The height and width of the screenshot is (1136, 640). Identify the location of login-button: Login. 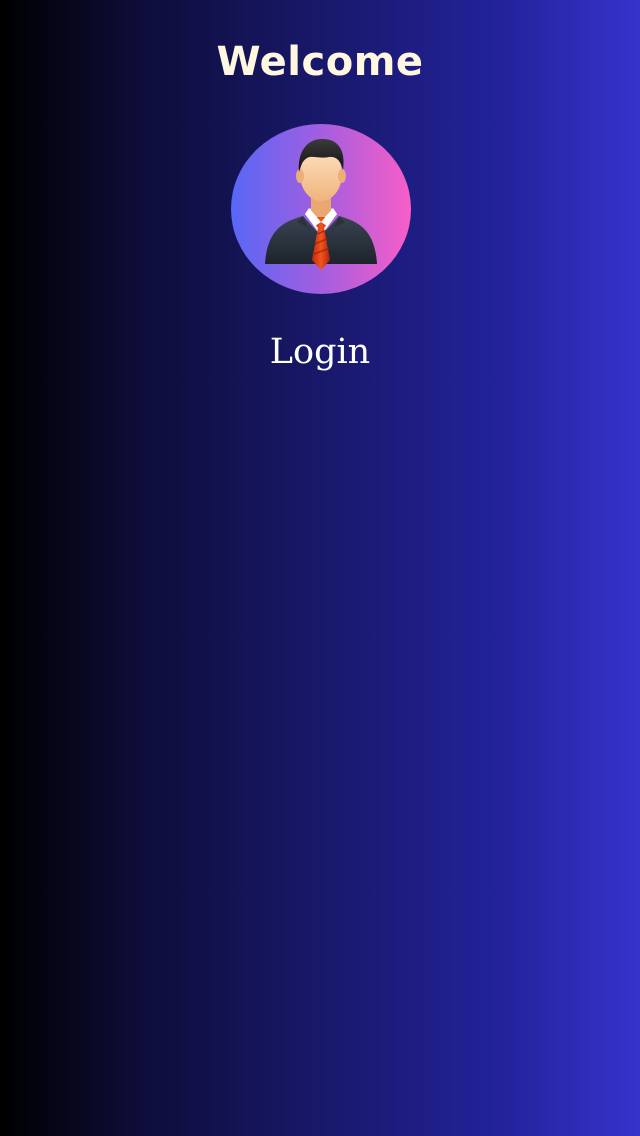
(320, 352).